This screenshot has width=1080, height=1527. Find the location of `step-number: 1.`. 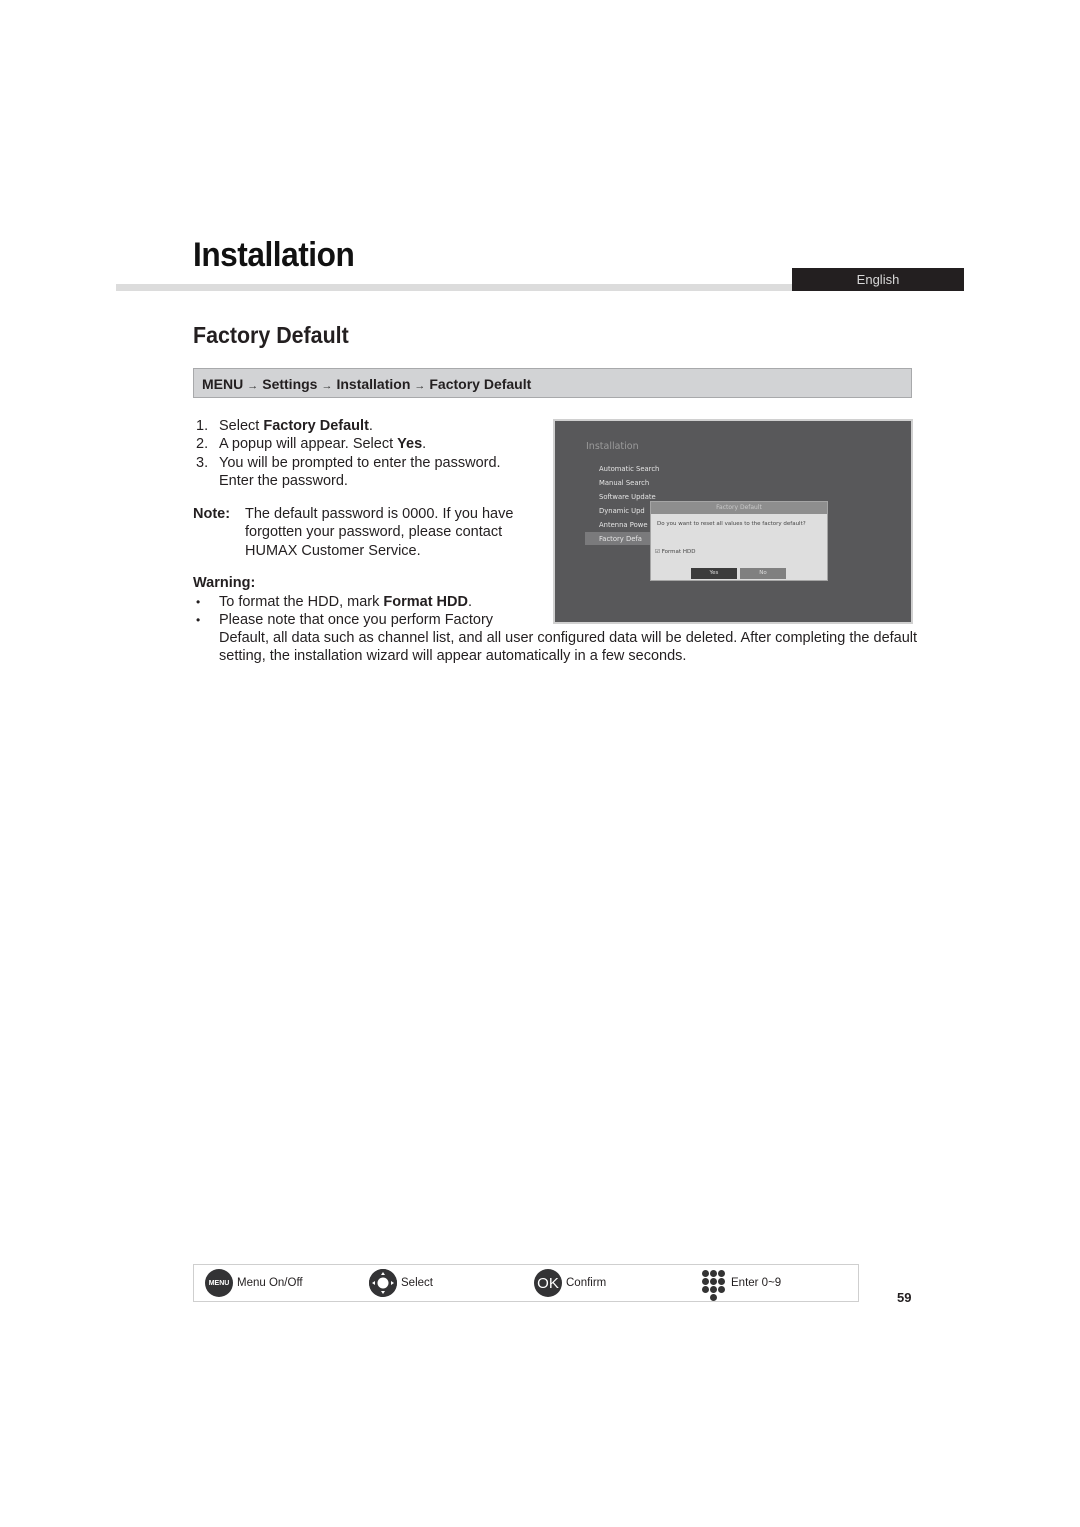

step-number: 1. is located at coordinates (202, 426).